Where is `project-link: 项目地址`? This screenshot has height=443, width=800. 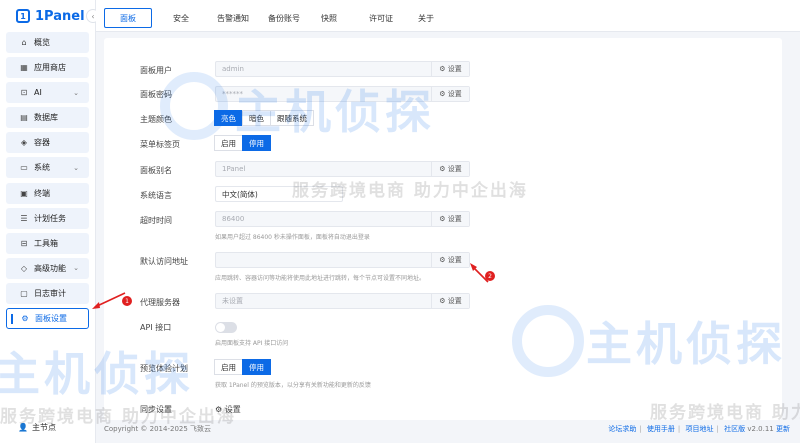 project-link: 项目地址 is located at coordinates (700, 429).